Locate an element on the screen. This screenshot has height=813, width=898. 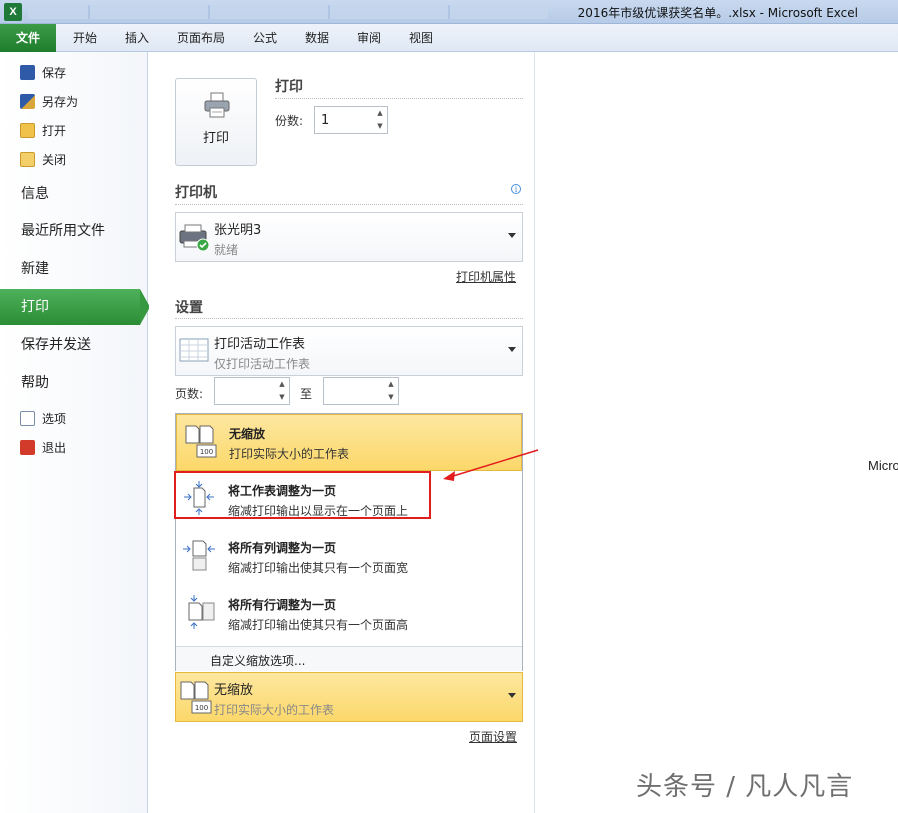
print-what-dropdown: 打印活动工作表 仅打印活动工作表 is located at coordinates (349, 351).